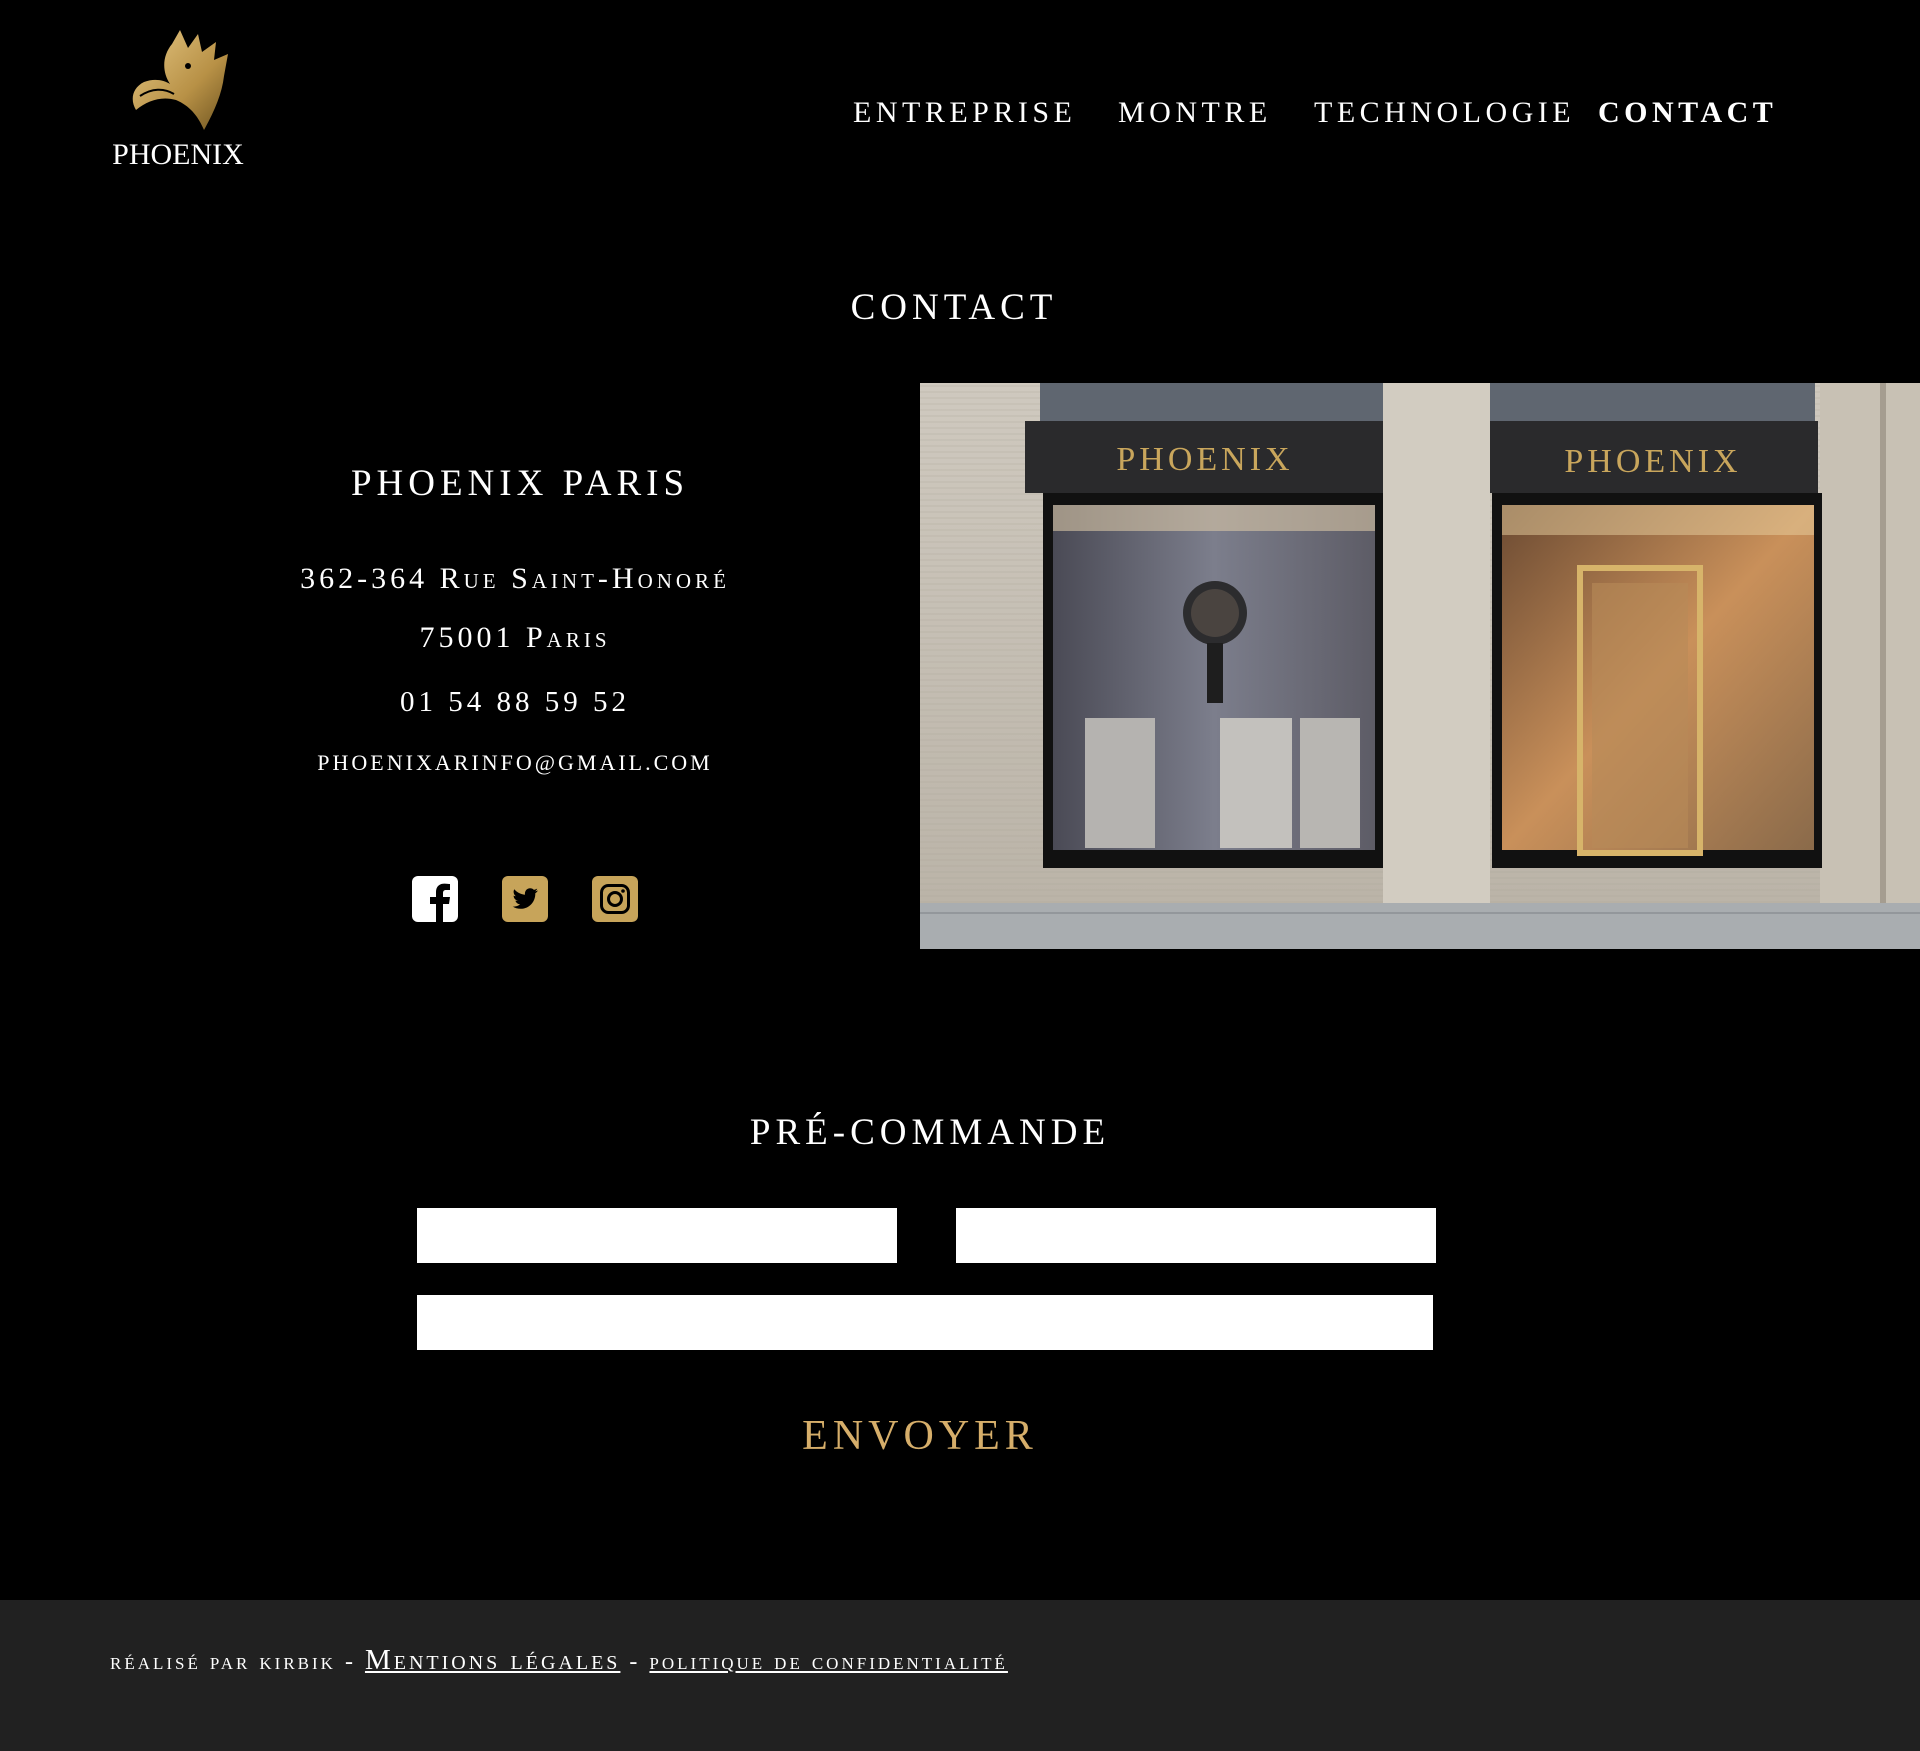 The height and width of the screenshot is (1751, 1920). Describe the element at coordinates (520, 483) in the screenshot. I see `store-name: PHOENIX PARIS` at that location.